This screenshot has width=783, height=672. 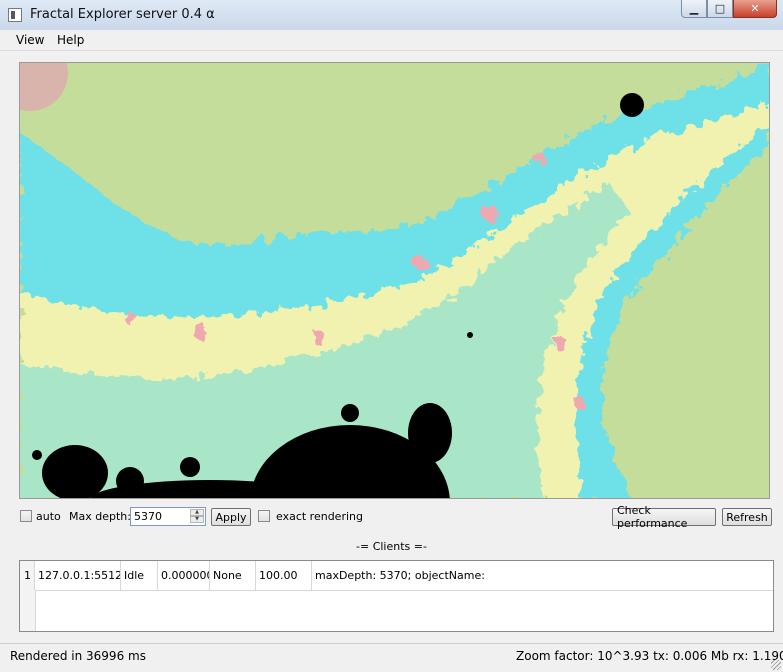 What do you see at coordinates (122, 14) in the screenshot?
I see `window-title: Fractal Explorer server 0.4 α` at bounding box center [122, 14].